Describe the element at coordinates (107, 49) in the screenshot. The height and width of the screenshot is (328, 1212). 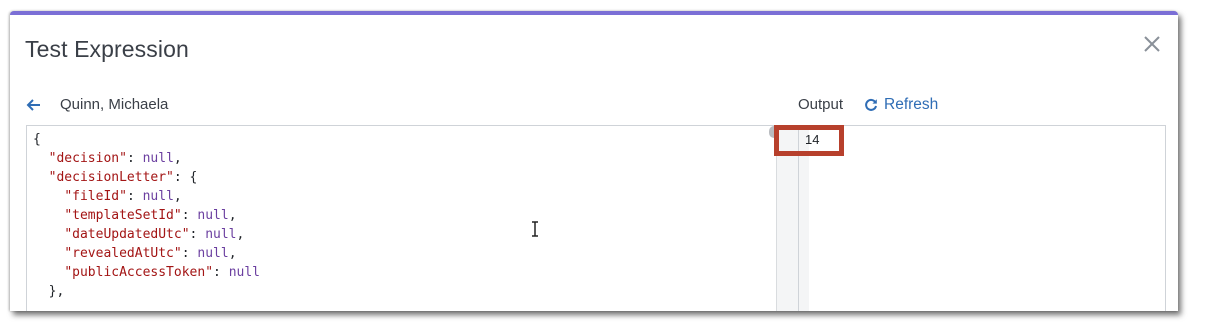
I see `dialog-title: Test Expression` at that location.